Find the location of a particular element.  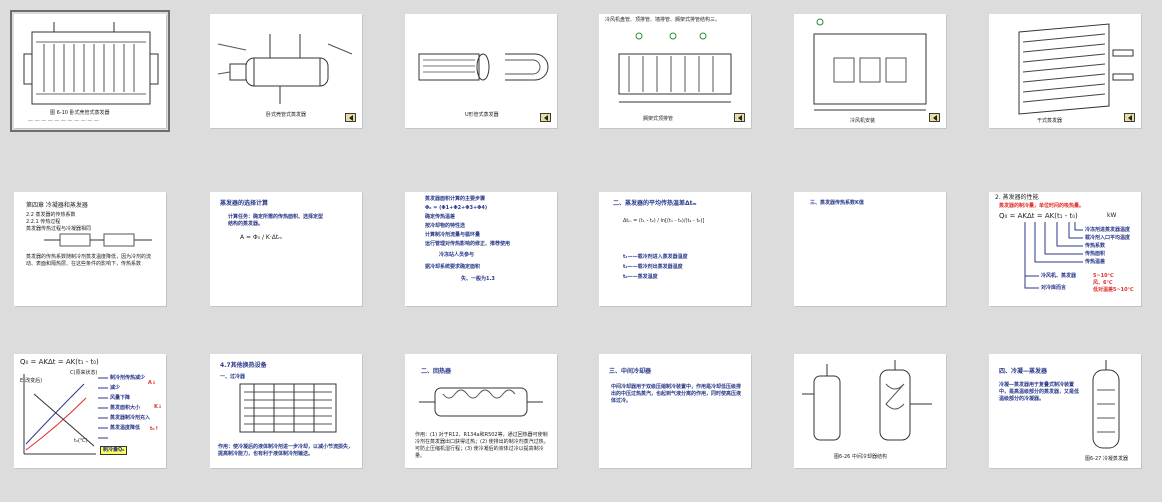

slide-line: t₂——载冷剂出蒸发器温度 is located at coordinates (653, 267).